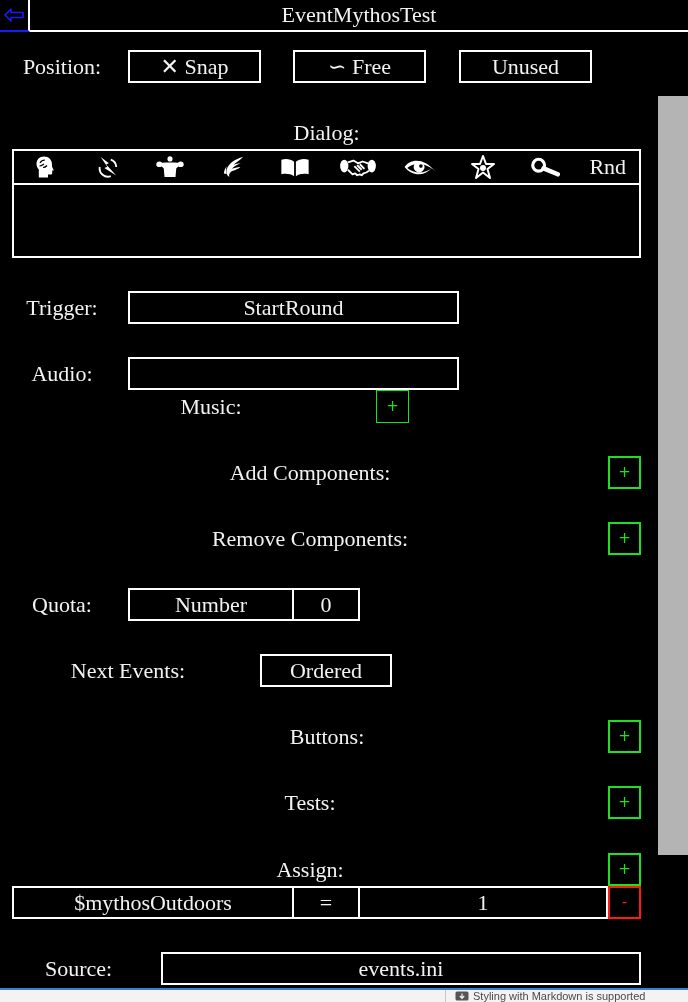  Describe the element at coordinates (310, 472) in the screenshot. I see `section-label: Add Components:` at that location.